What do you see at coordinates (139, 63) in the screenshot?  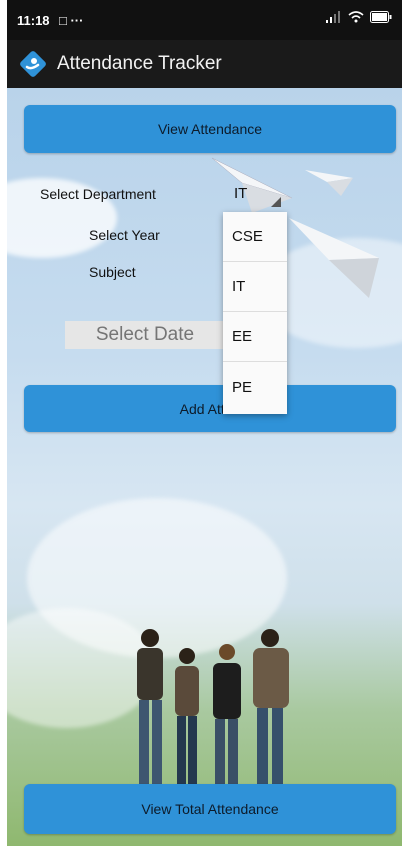 I see `app-title: Attendance Tracker` at bounding box center [139, 63].